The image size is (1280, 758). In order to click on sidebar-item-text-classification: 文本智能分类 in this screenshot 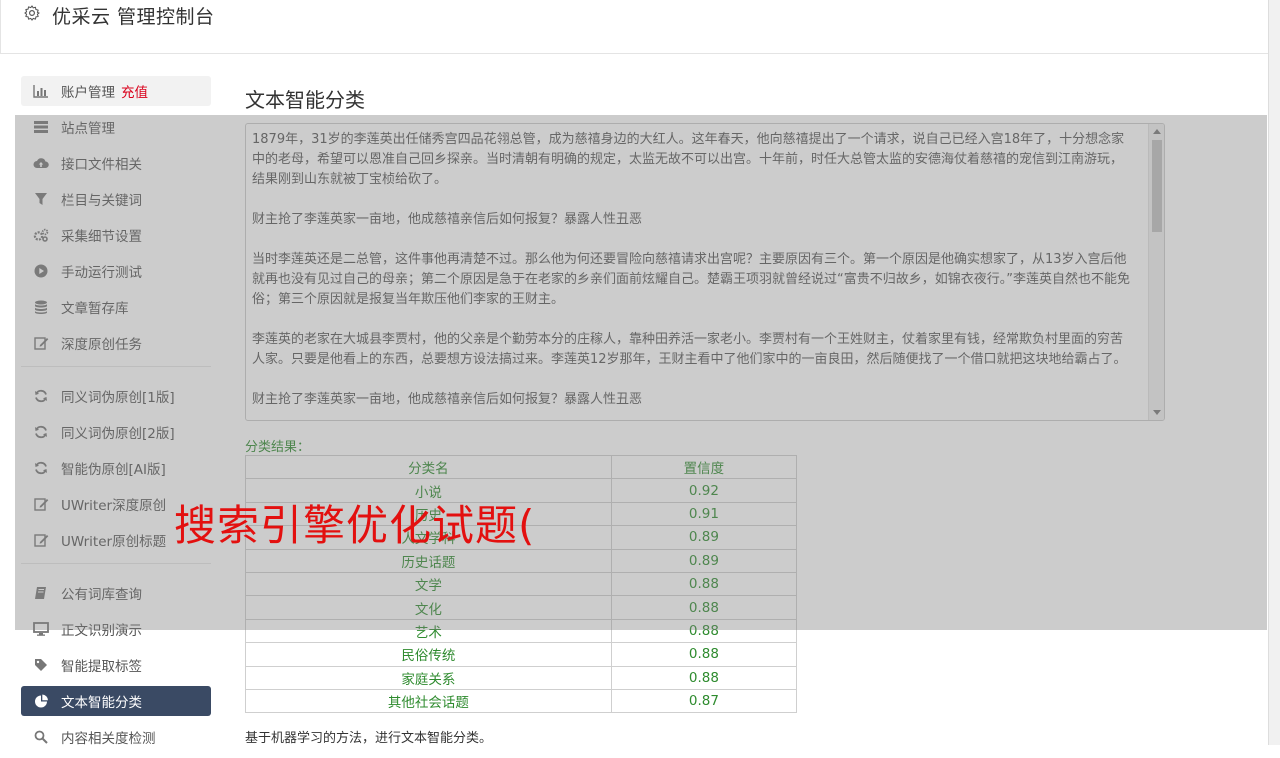, I will do `click(116, 701)`.